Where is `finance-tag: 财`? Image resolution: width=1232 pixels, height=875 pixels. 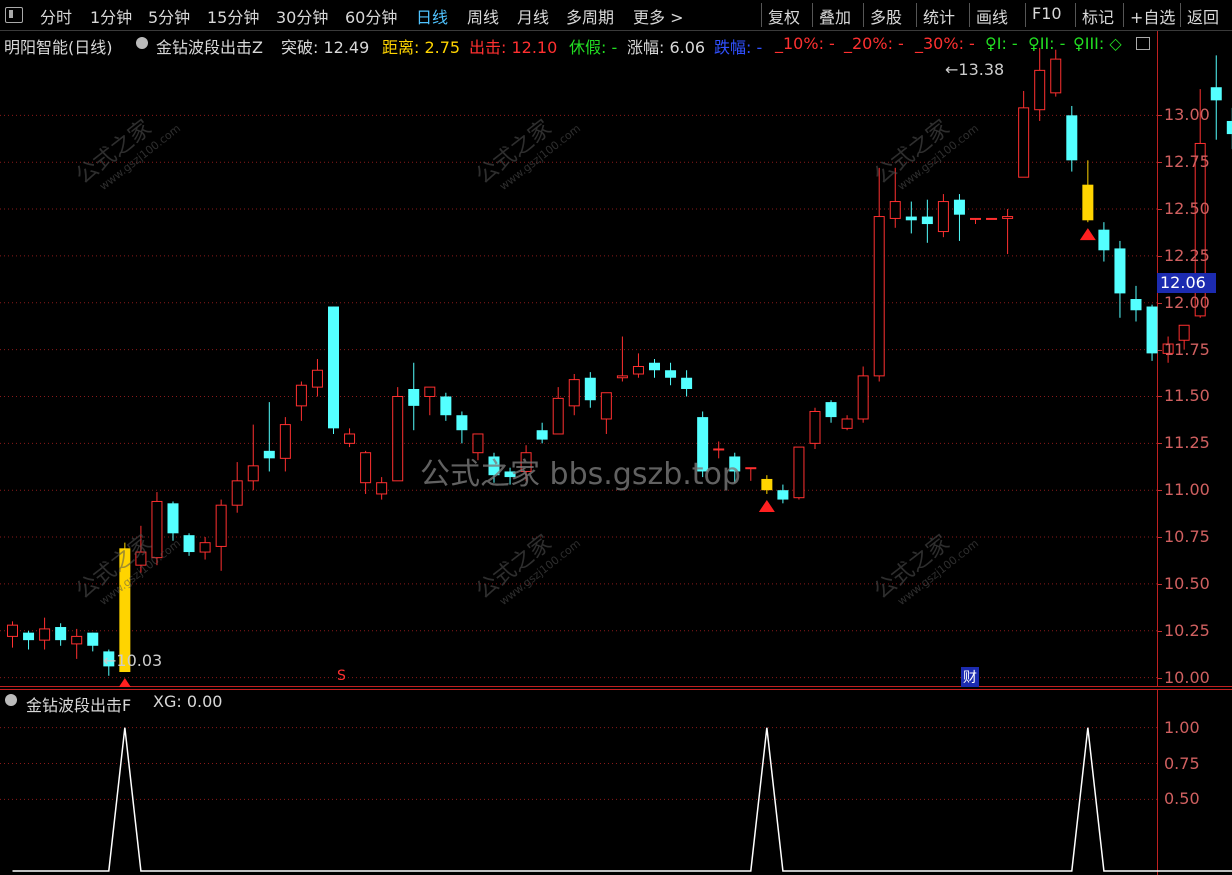
finance-tag: 财 is located at coordinates (970, 677).